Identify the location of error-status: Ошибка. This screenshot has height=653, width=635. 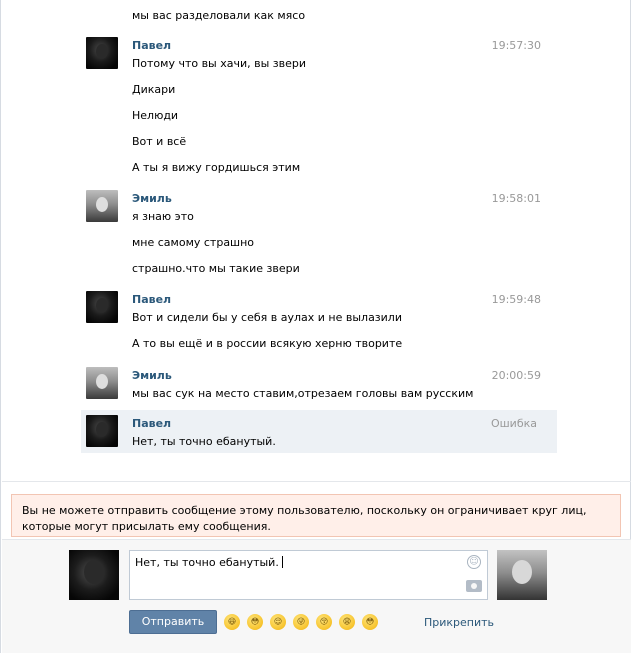
(513, 423).